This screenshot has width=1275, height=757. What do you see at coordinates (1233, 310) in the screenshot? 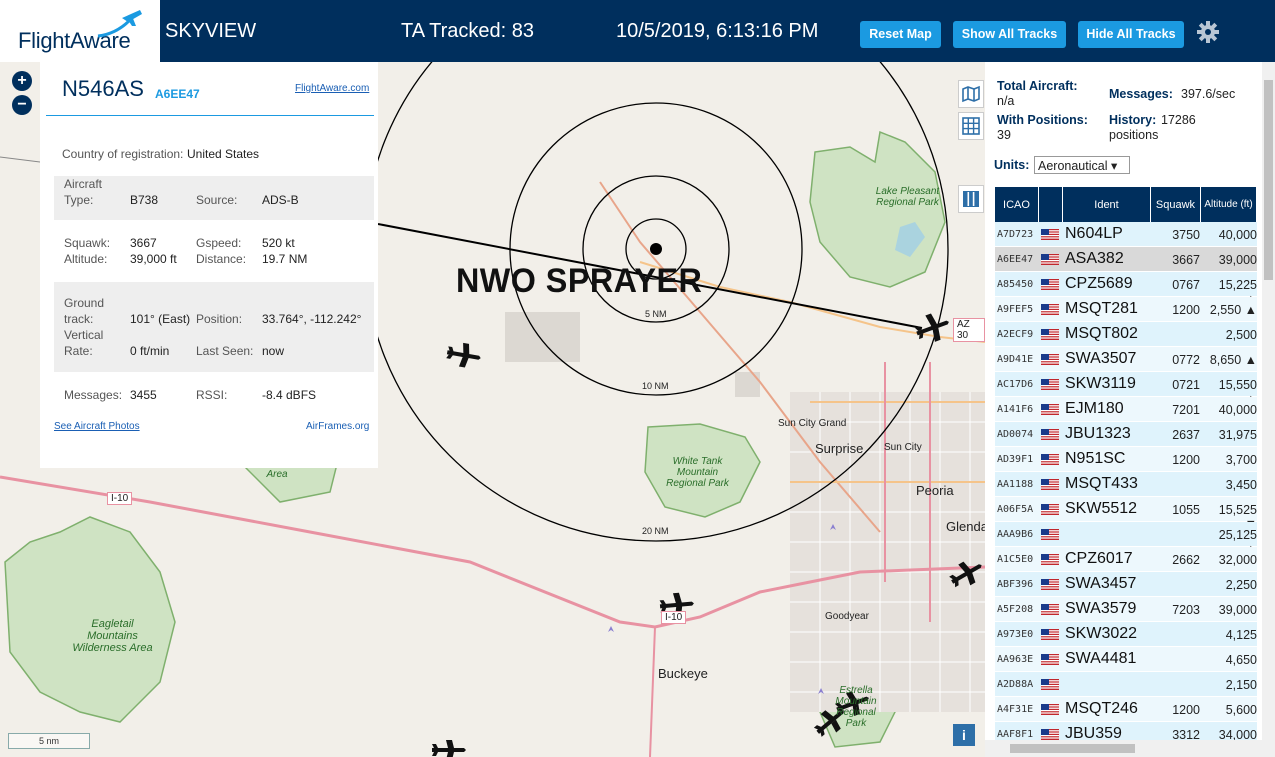
I see `altitude-cell: 2,550 ▲` at bounding box center [1233, 310].